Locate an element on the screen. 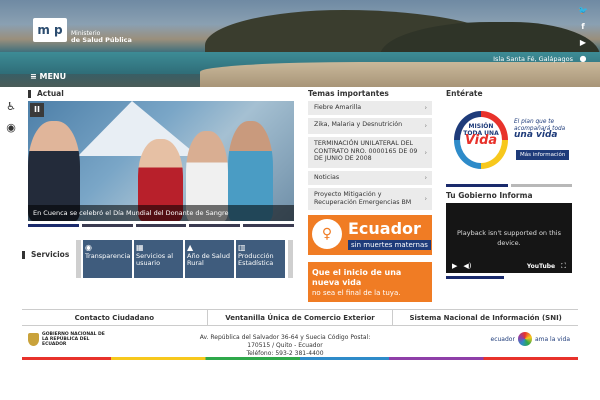 This screenshot has width=600, height=400. beach is located at coordinates (400, 74).